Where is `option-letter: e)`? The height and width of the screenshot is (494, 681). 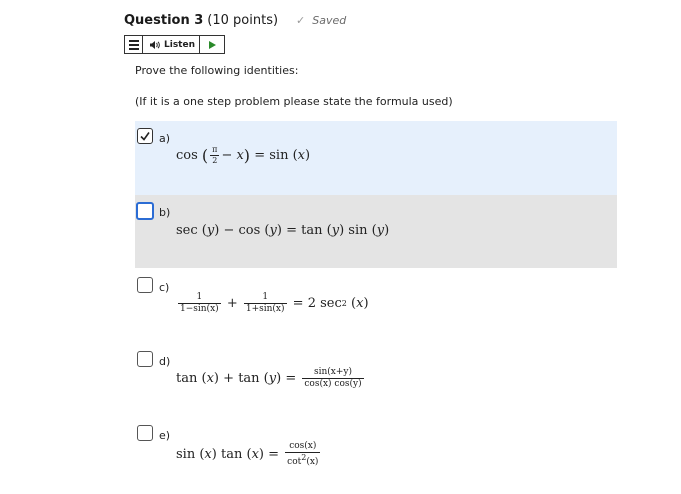 option-letter: e) is located at coordinates (165, 435).